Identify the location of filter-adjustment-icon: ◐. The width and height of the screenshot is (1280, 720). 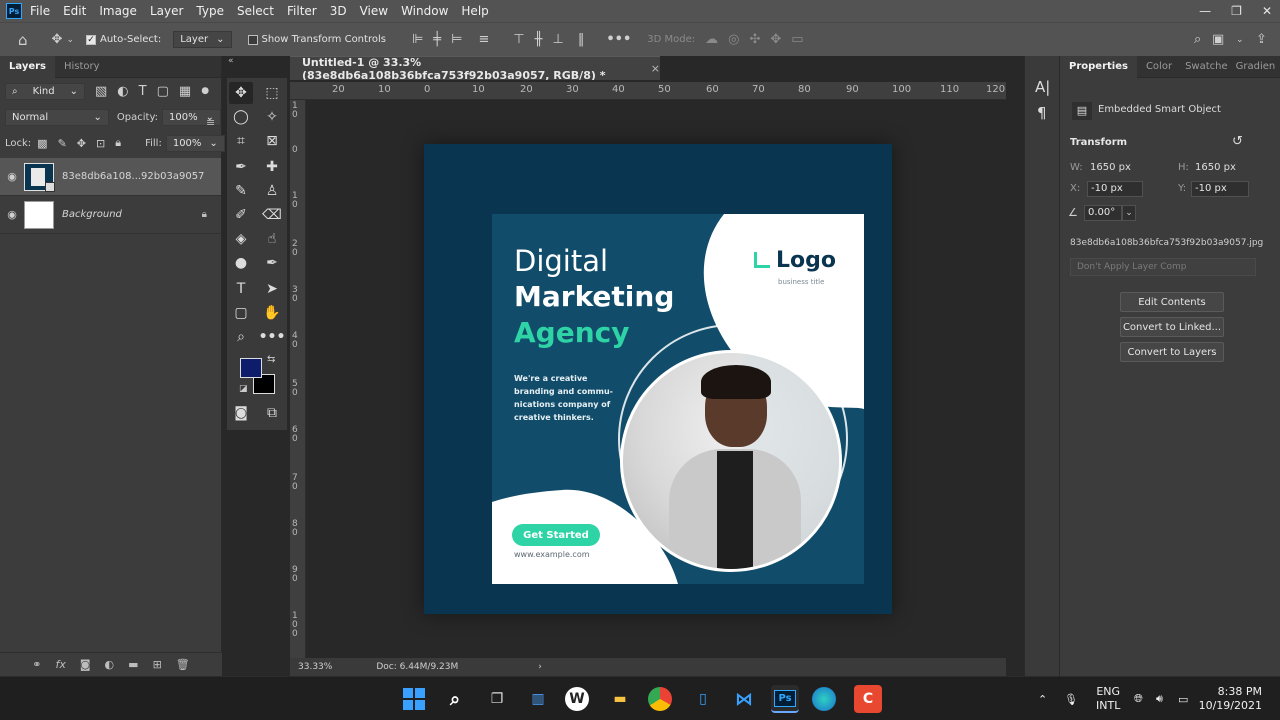
(122, 91).